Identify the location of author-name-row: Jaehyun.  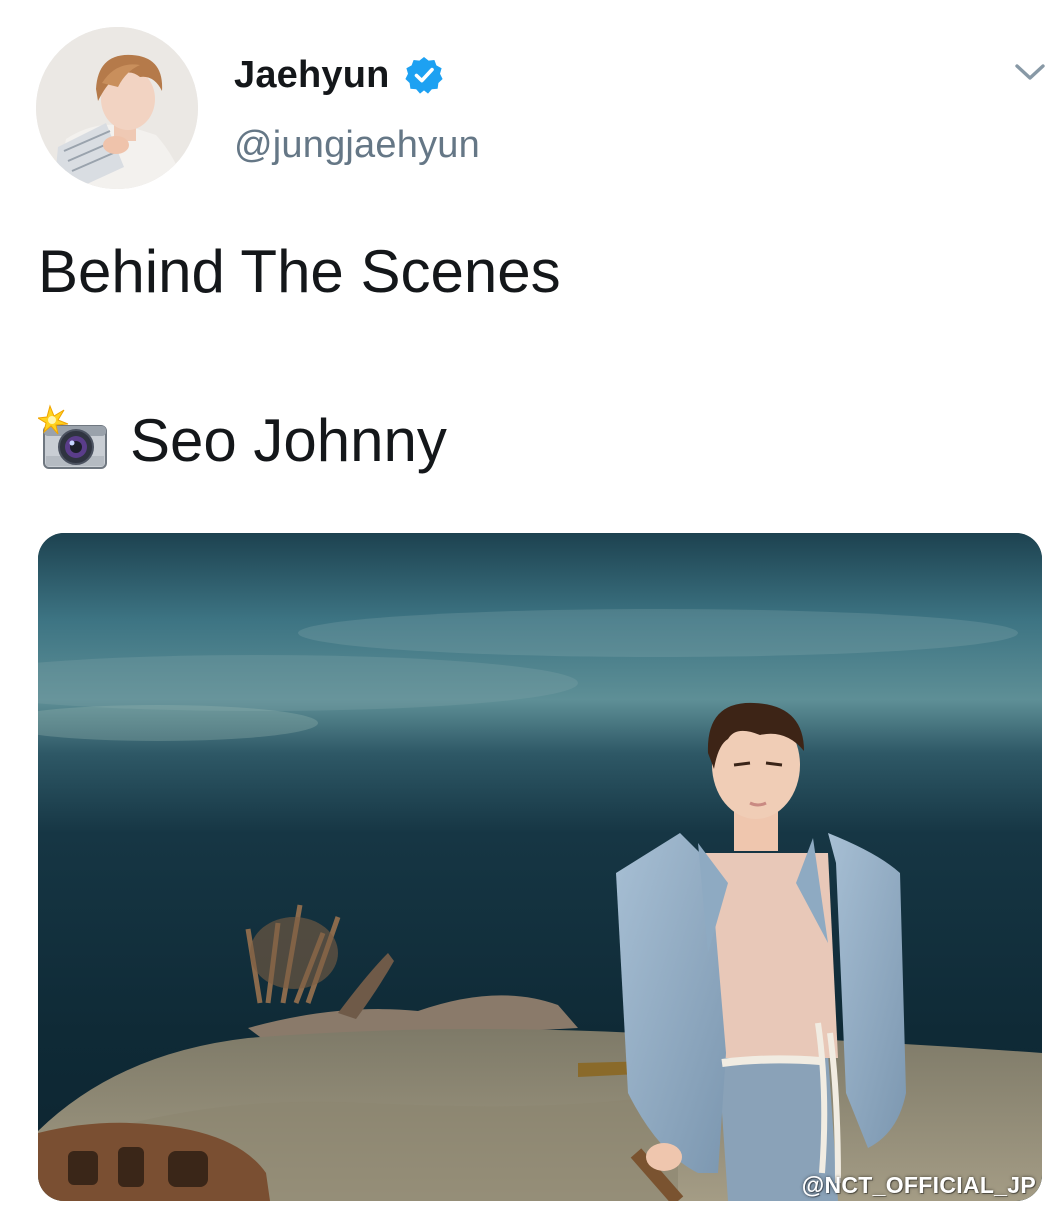
(339, 75).